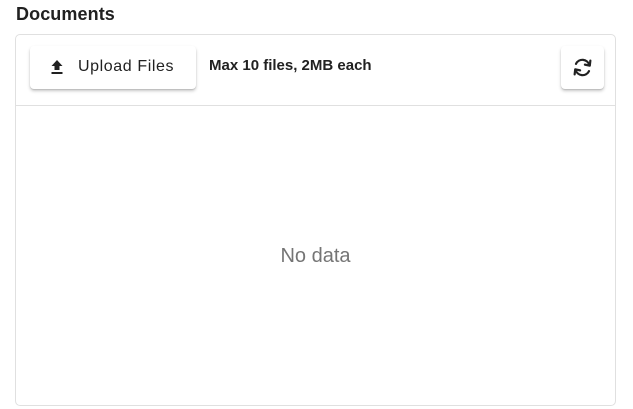 The height and width of the screenshot is (409, 633). I want to click on upload-files-button: Upload Files, so click(113, 67).